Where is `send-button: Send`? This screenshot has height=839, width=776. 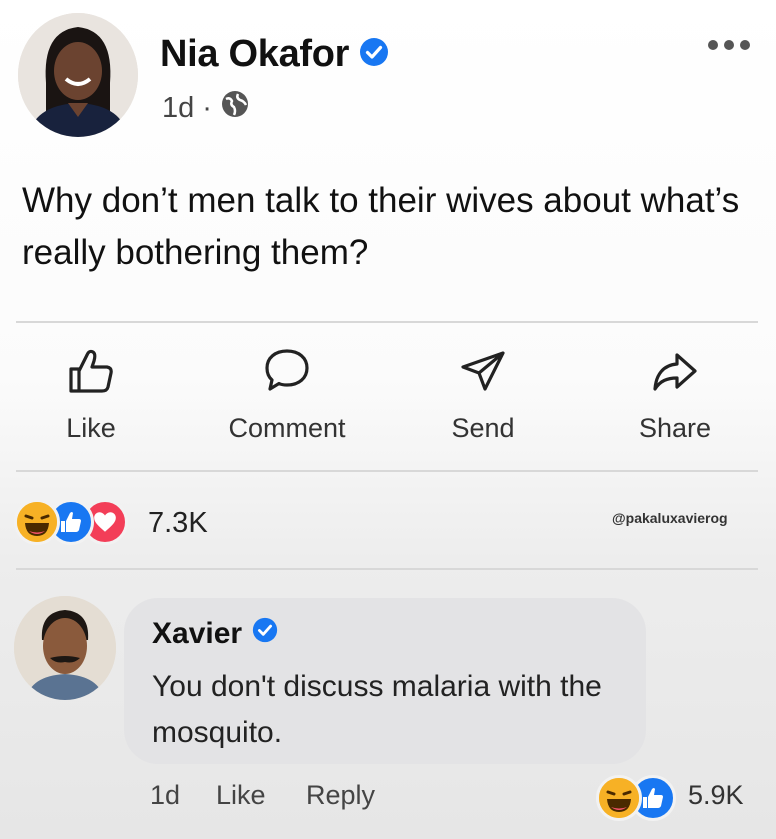
send-button: Send is located at coordinates (483, 394).